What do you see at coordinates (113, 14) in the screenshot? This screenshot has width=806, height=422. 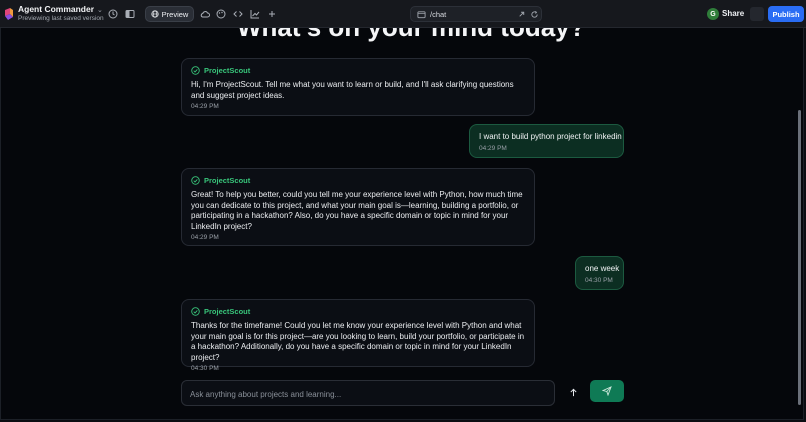 I see `history-icon` at bounding box center [113, 14].